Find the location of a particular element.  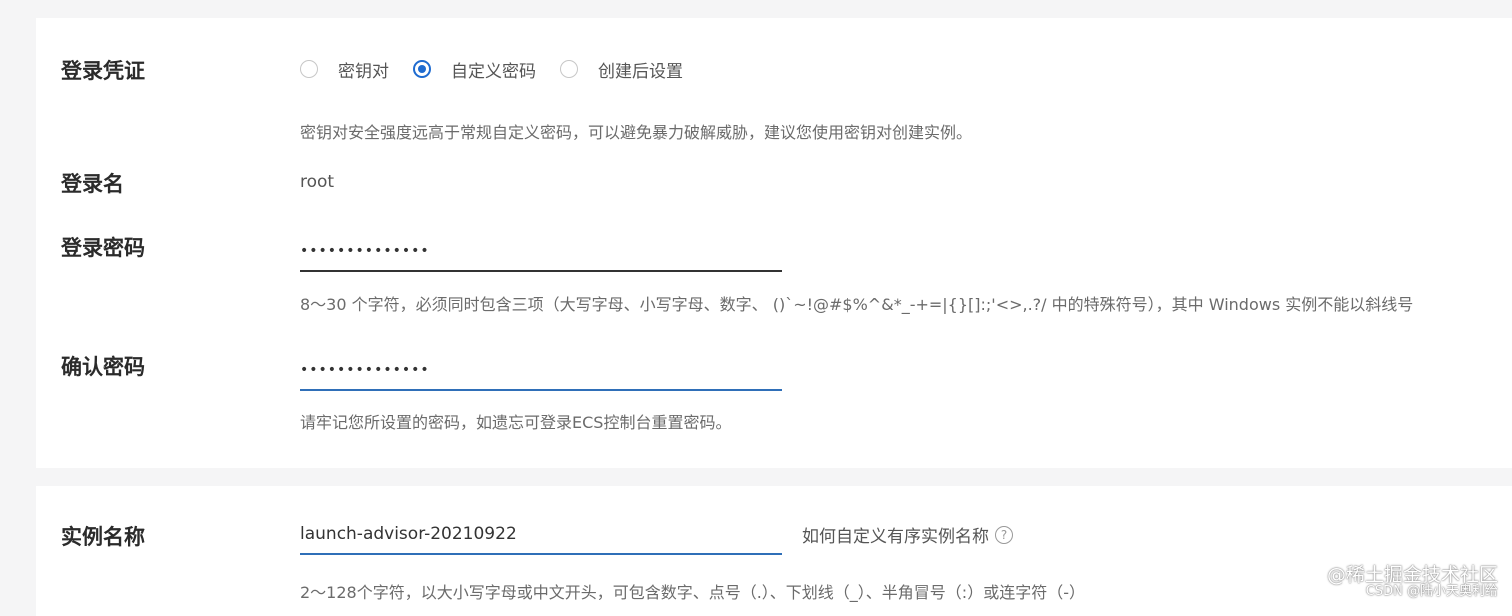

confirm-password-label: 确认密码 is located at coordinates (103, 367).